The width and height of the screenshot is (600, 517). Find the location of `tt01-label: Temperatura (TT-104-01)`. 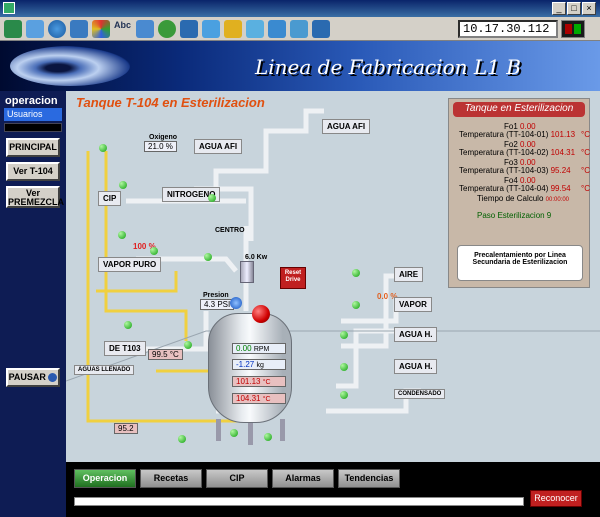

tt01-label: Temperatura (TT-104-01) is located at coordinates (504, 134).